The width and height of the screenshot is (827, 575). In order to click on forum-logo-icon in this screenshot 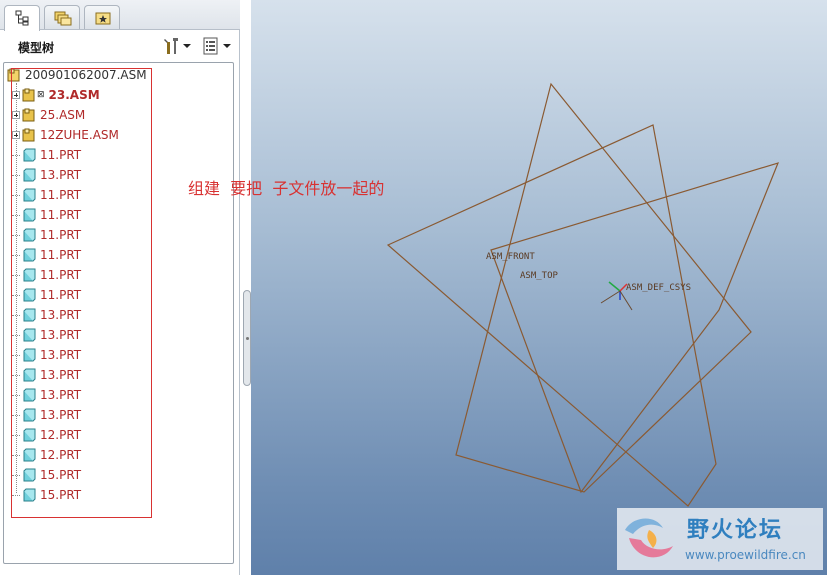, I will do `click(649, 538)`.